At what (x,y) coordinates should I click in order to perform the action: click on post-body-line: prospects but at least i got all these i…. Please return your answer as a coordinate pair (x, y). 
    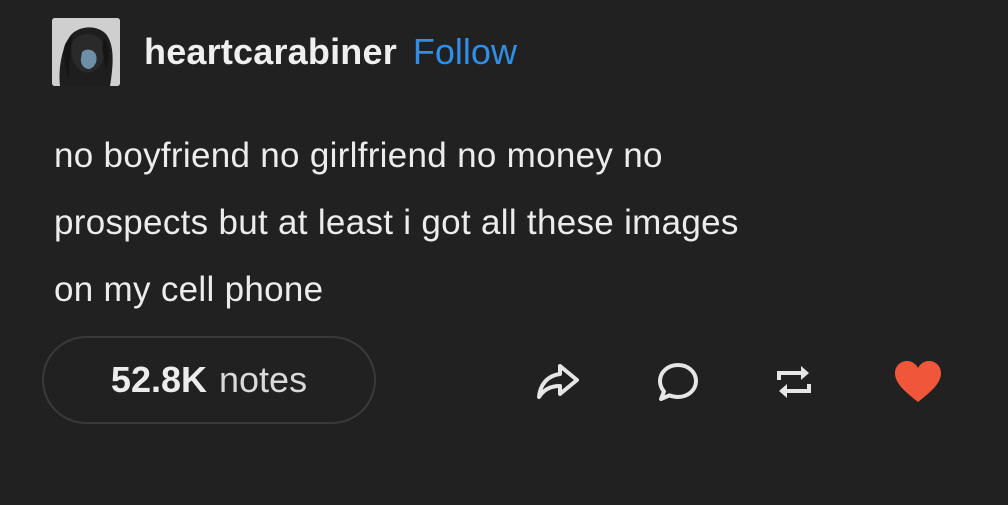
    Looking at the image, I should click on (396, 222).